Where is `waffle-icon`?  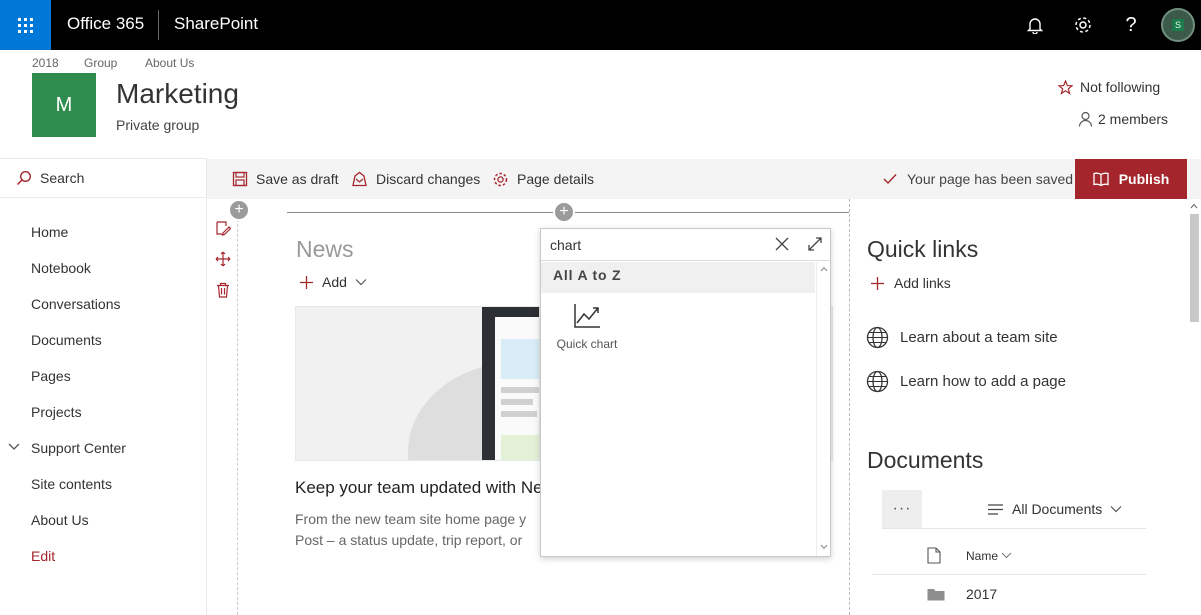
waffle-icon is located at coordinates (25, 25).